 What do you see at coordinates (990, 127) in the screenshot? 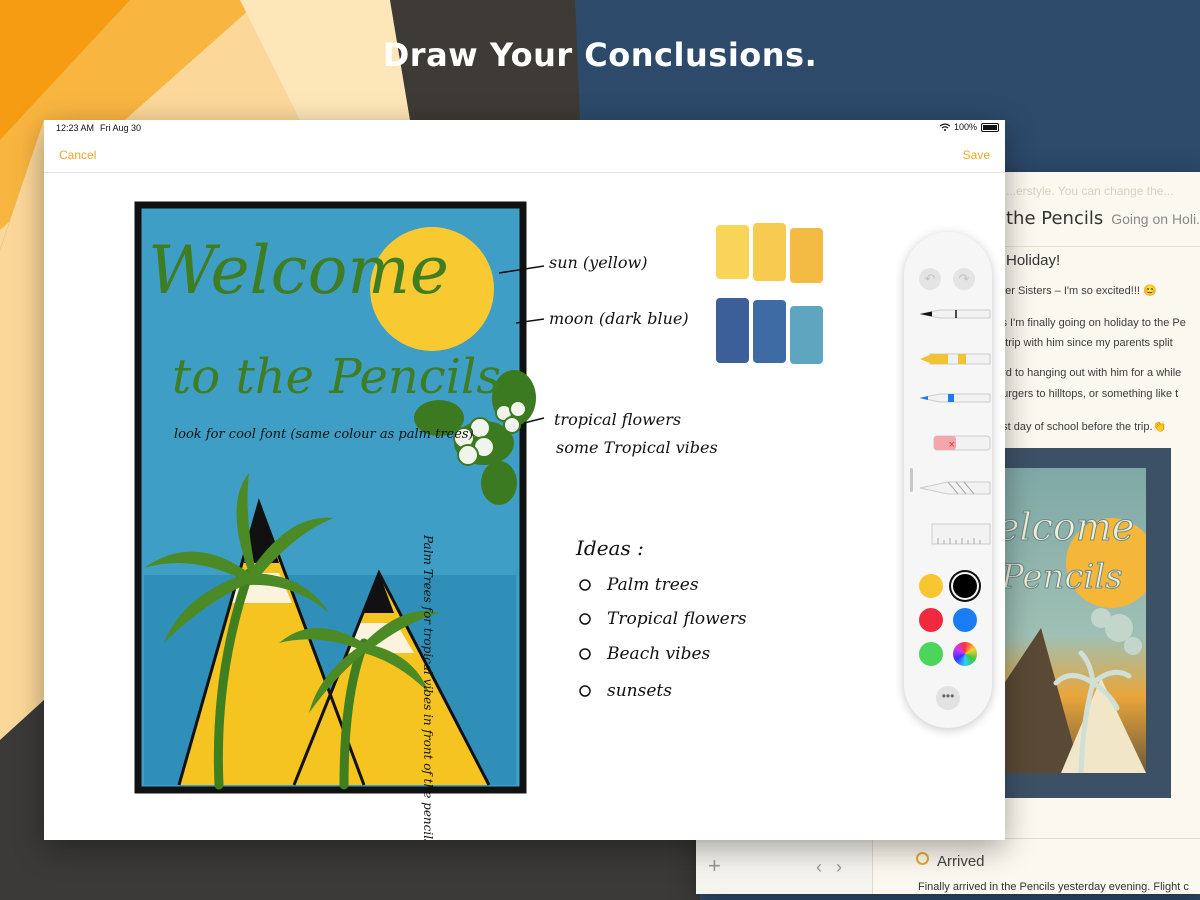
I see `battery-icon` at bounding box center [990, 127].